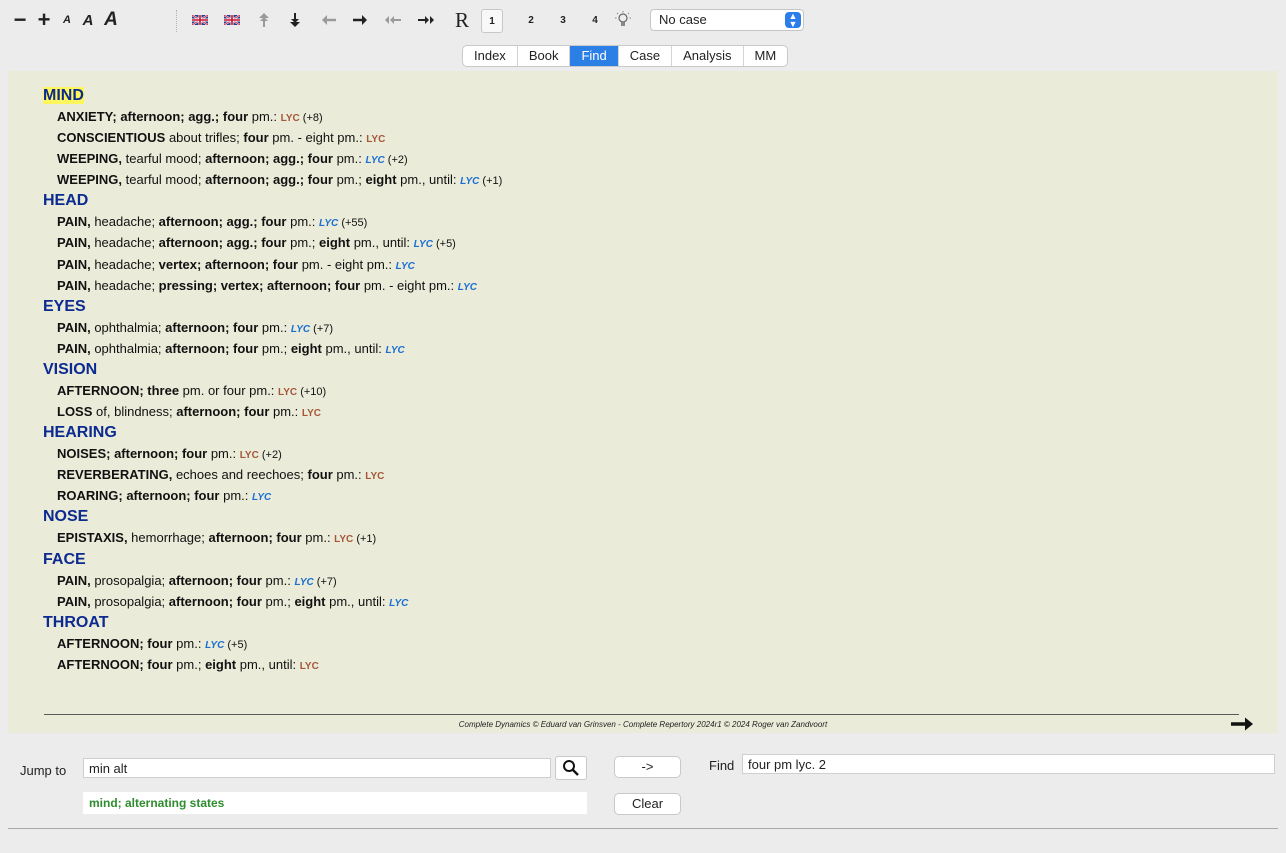 The image size is (1286, 853). Describe the element at coordinates (722, 765) in the screenshot. I see `find-label: Find` at that location.